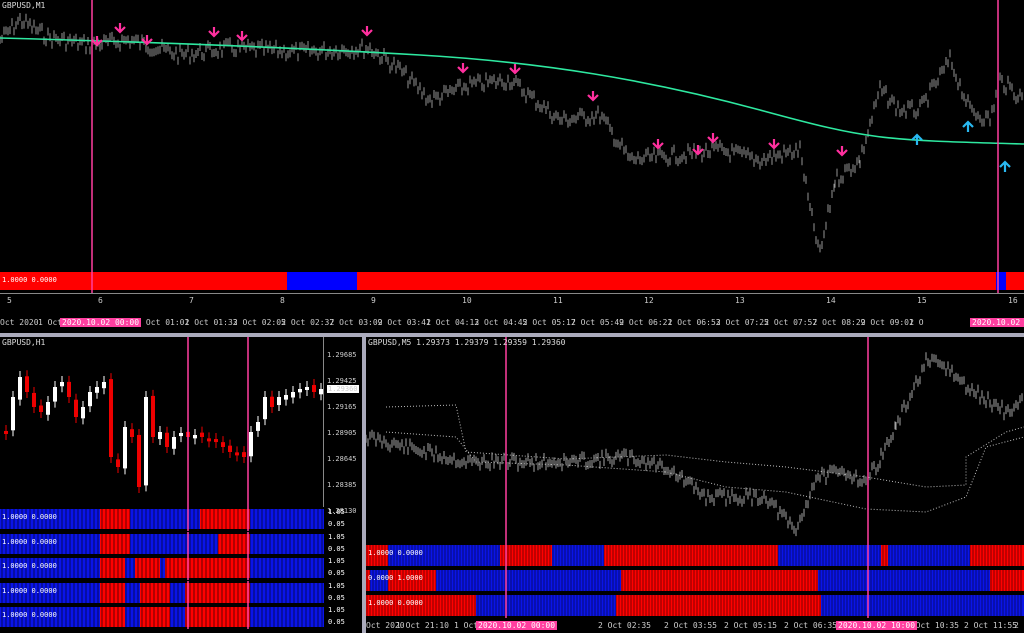 This screenshot has width=1024, height=633. Describe the element at coordinates (690, 625) in the screenshot. I see `right-time-label: 2 Oct 03:55` at that location.